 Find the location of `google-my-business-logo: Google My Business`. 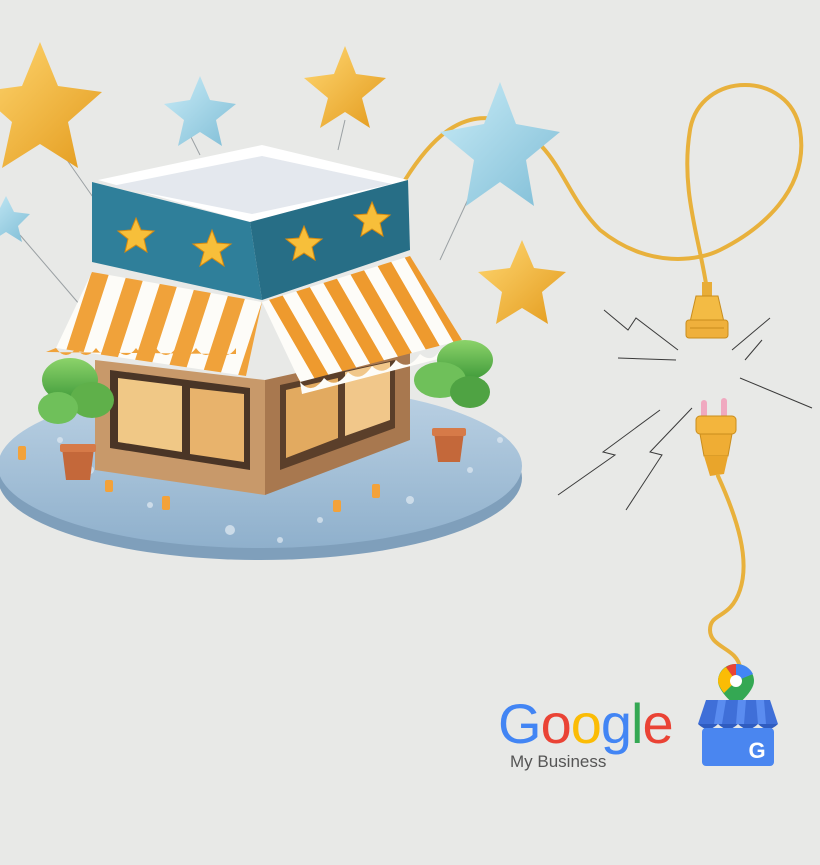

google-my-business-logo: Google My Business is located at coordinates (598, 733).